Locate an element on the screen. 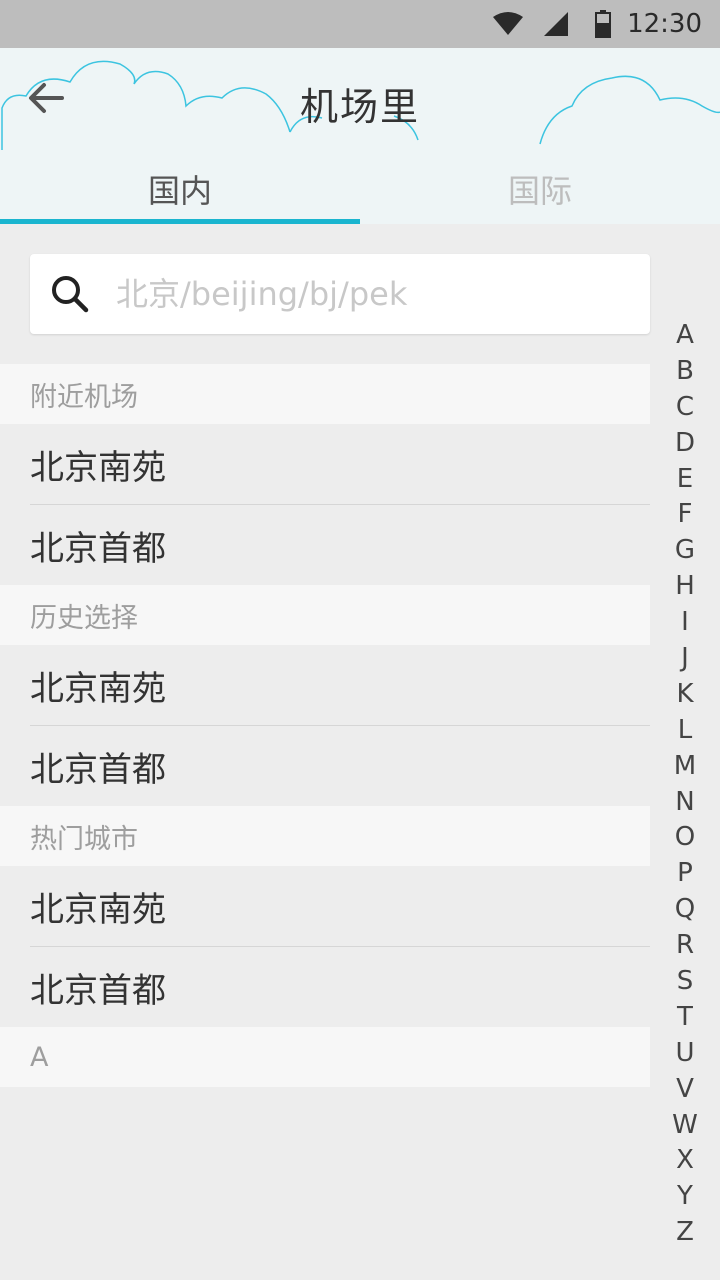 This screenshot has height=1280, width=720. index-letter-j: J is located at coordinates (685, 659).